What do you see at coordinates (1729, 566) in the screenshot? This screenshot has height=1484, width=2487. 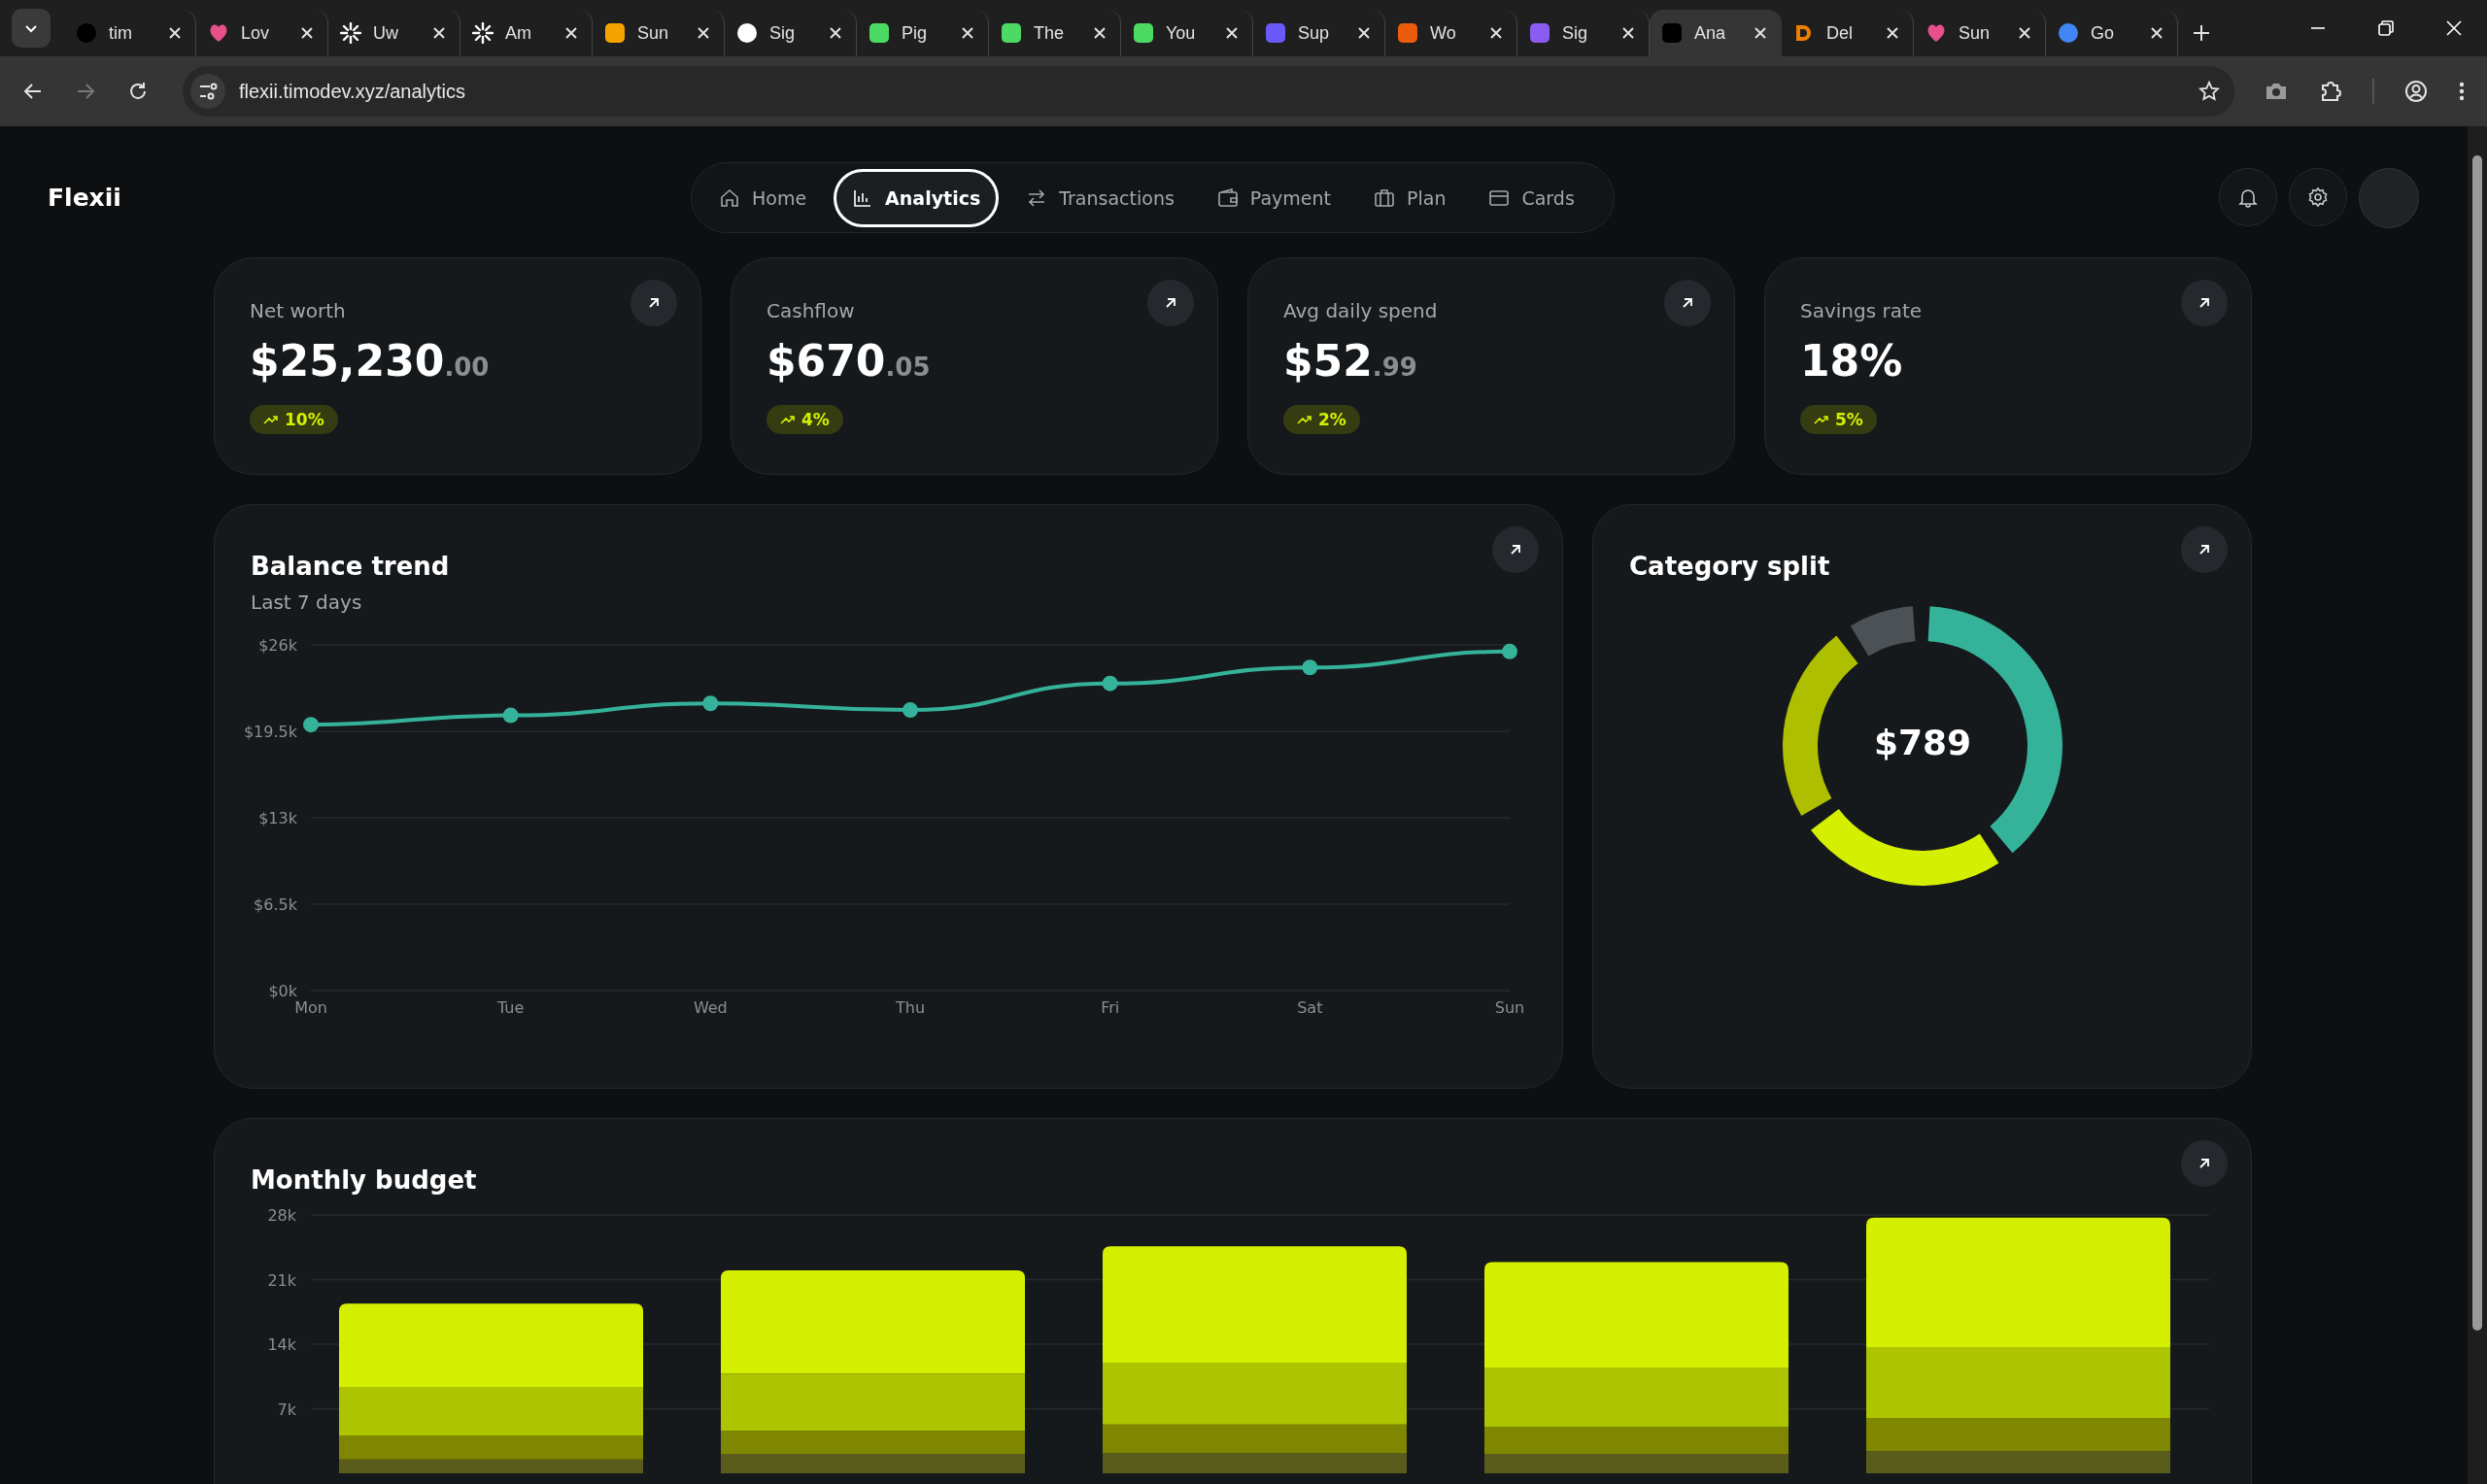 I see `card-title: Category split` at bounding box center [1729, 566].